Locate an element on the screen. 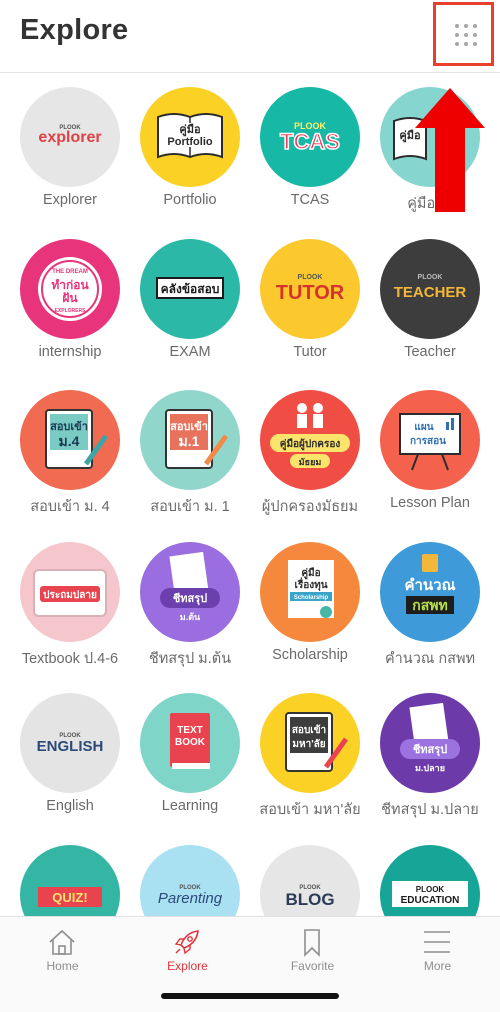 Image resolution: width=500 pixels, height=1012 pixels. portfolio-book-icon: คู่มือ Portfolio is located at coordinates (190, 137).